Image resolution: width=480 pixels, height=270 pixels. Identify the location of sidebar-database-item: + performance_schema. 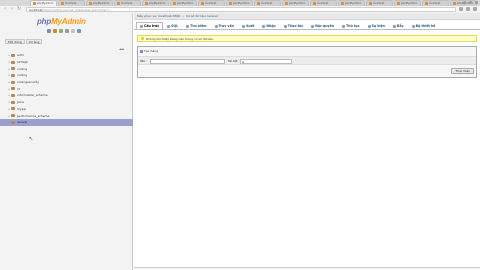
(69, 115).